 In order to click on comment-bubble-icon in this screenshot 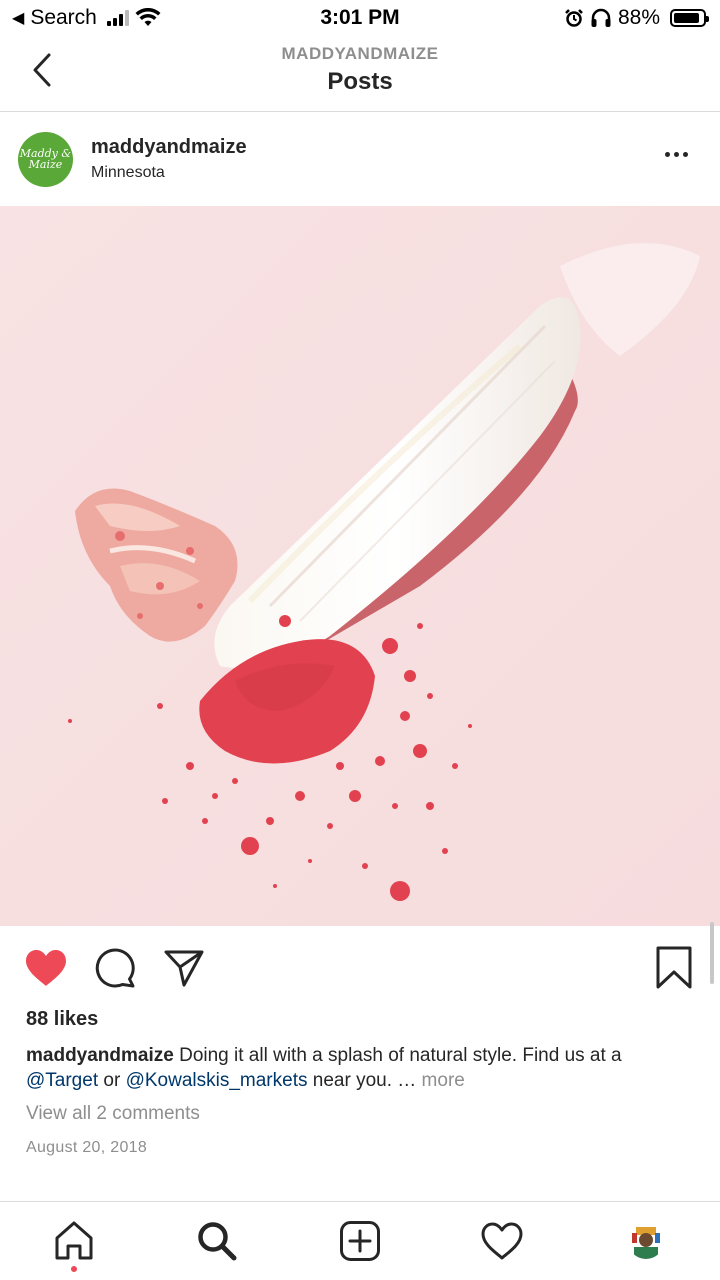, I will do `click(115, 968)`.